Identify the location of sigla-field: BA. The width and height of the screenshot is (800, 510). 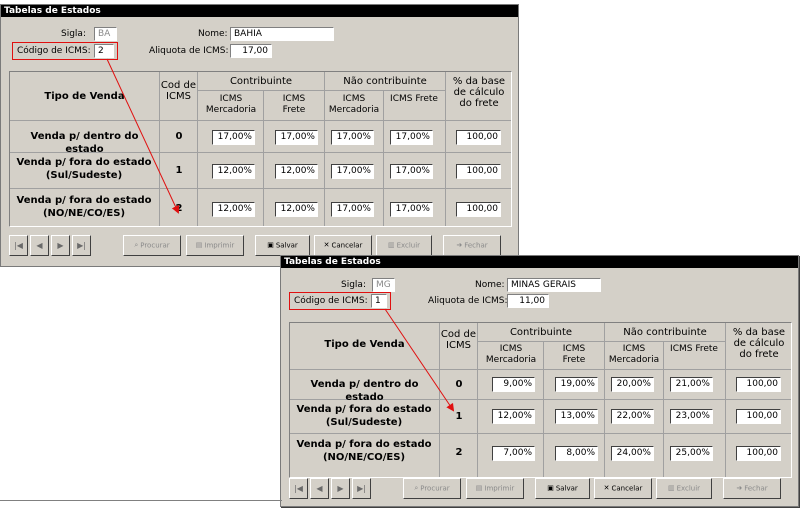
(105, 34).